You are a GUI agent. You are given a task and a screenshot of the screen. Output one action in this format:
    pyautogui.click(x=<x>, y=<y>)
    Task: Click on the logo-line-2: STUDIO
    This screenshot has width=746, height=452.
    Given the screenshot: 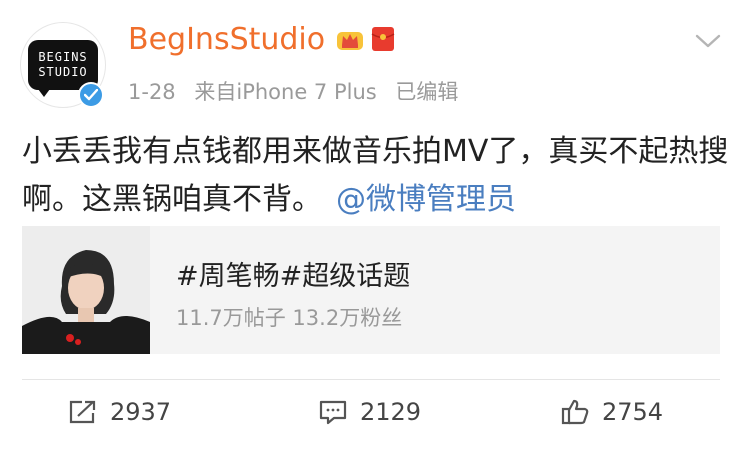 What is the action you would take?
    pyautogui.click(x=63, y=72)
    